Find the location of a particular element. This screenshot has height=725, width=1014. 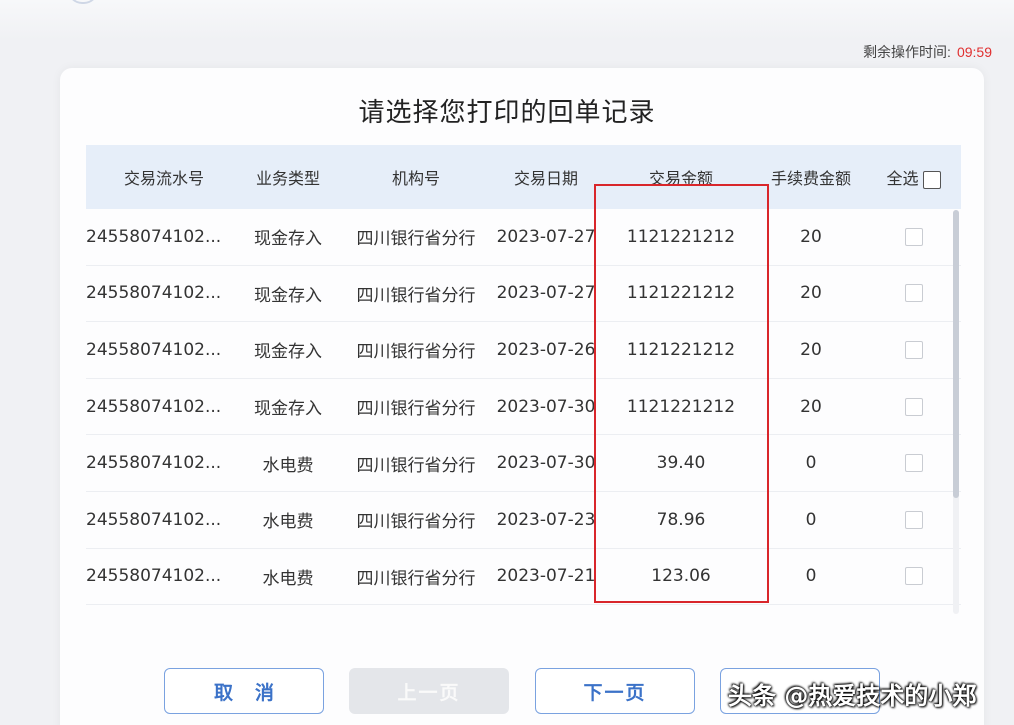

countdown-timer: 剩余操作时间: 09:59 is located at coordinates (927, 52).